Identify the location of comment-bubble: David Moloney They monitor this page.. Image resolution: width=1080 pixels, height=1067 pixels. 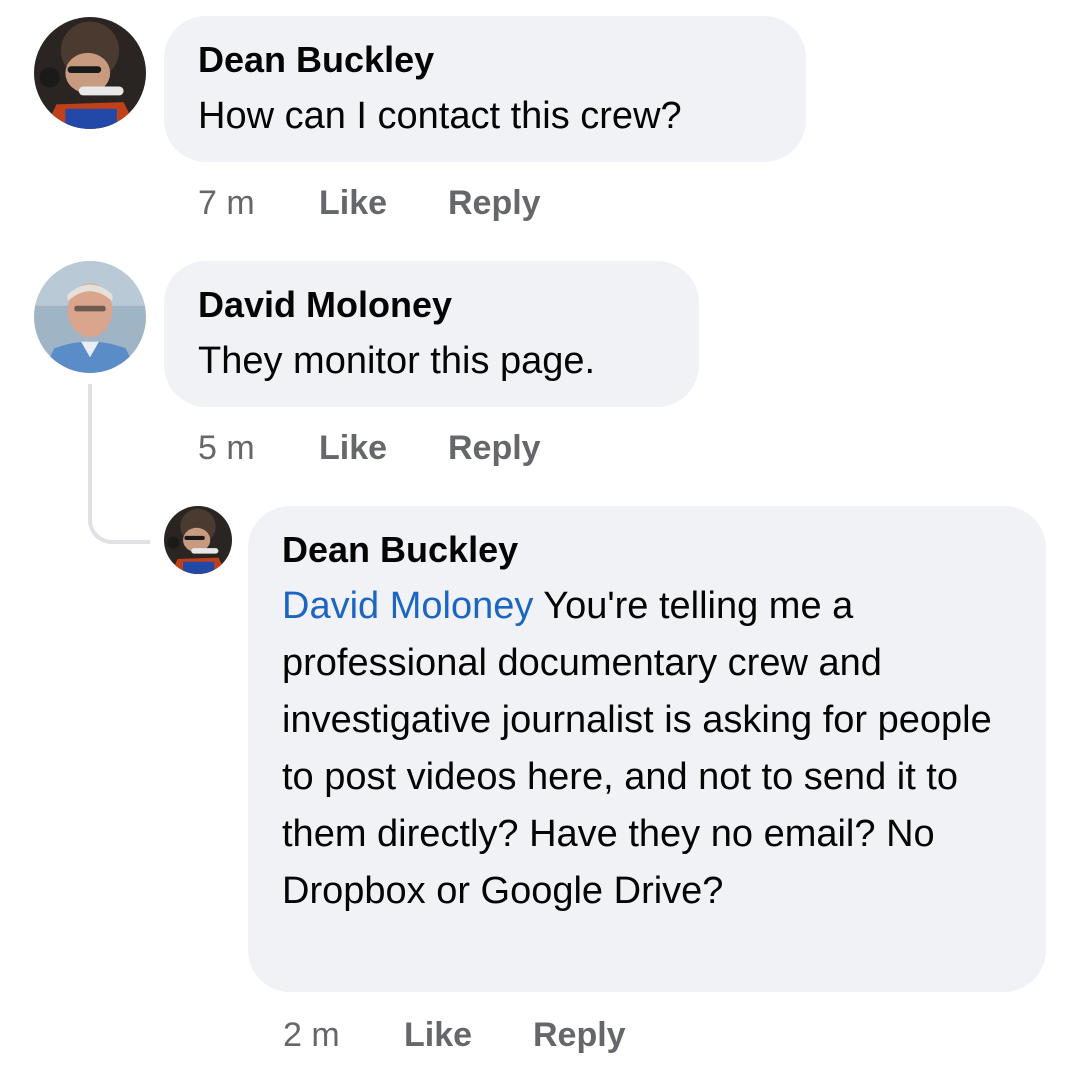
(431, 334).